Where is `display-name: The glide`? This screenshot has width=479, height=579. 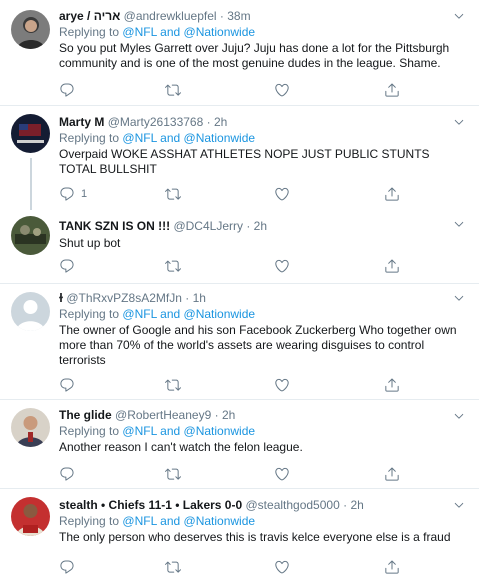
display-name: The glide is located at coordinates (85, 415).